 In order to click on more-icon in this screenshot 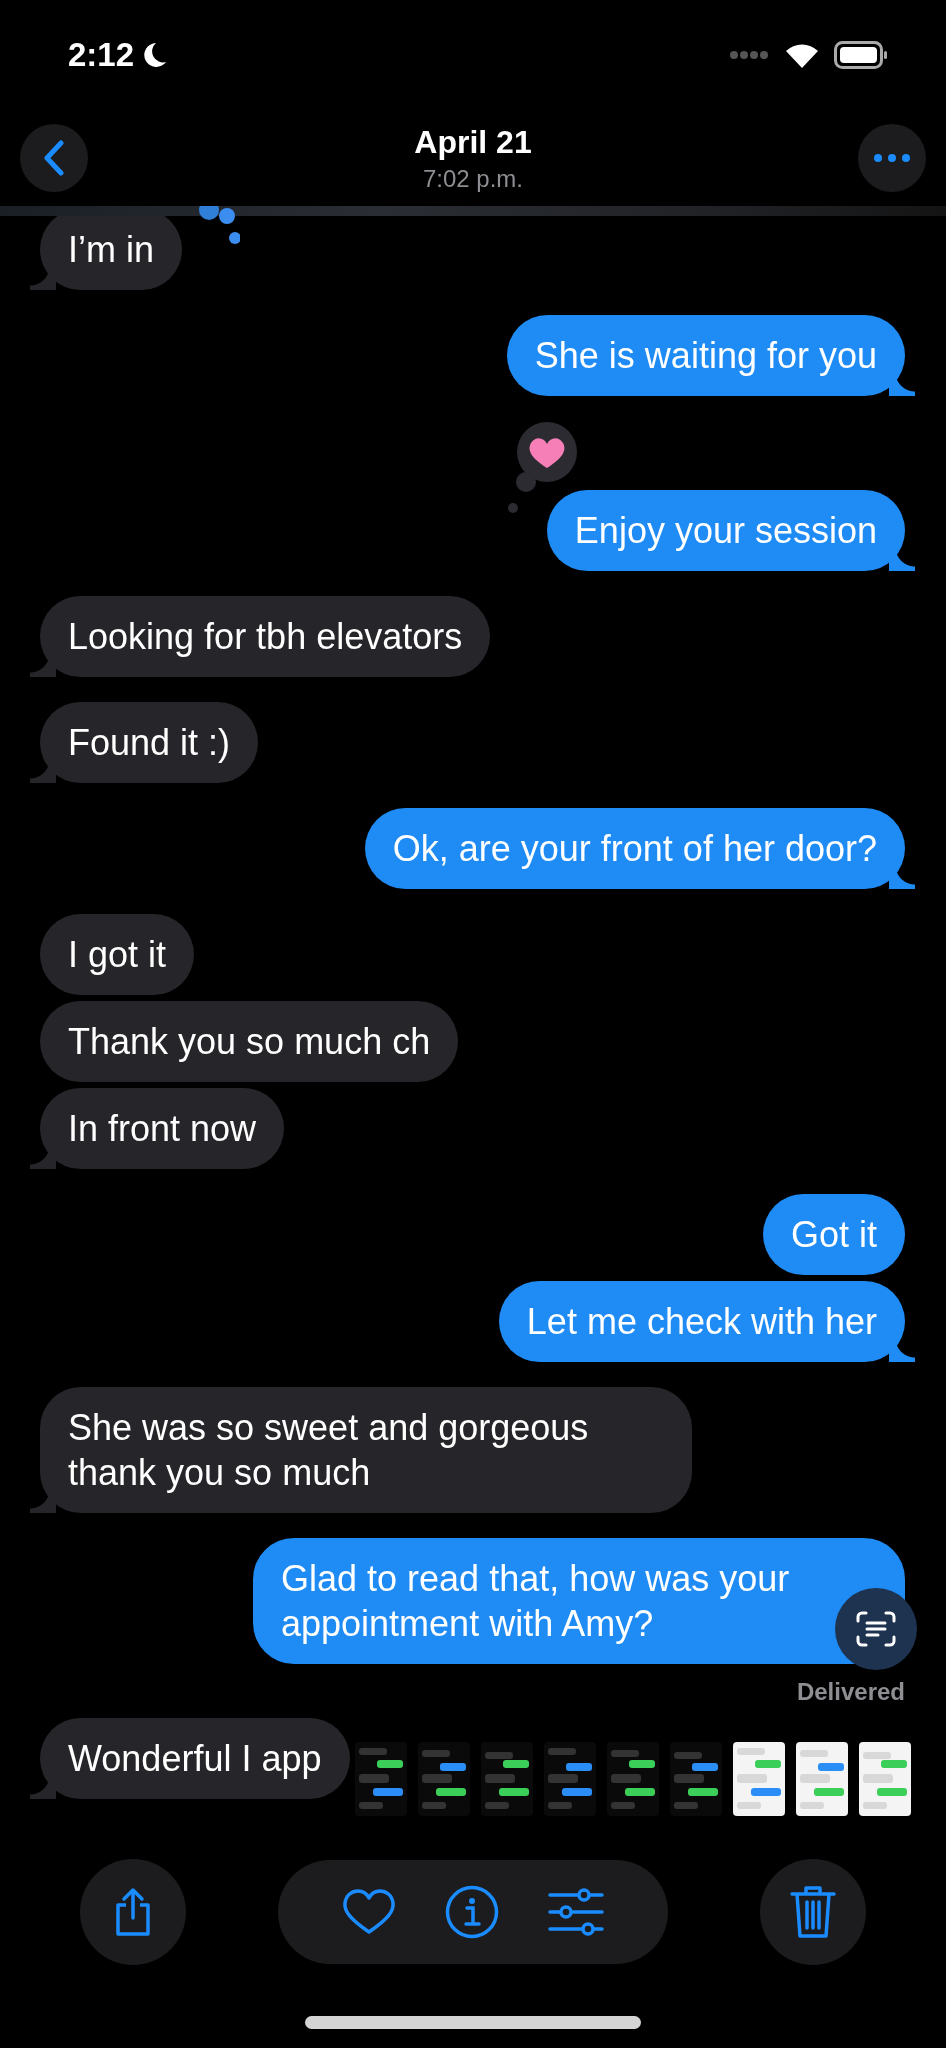, I will do `click(892, 158)`.